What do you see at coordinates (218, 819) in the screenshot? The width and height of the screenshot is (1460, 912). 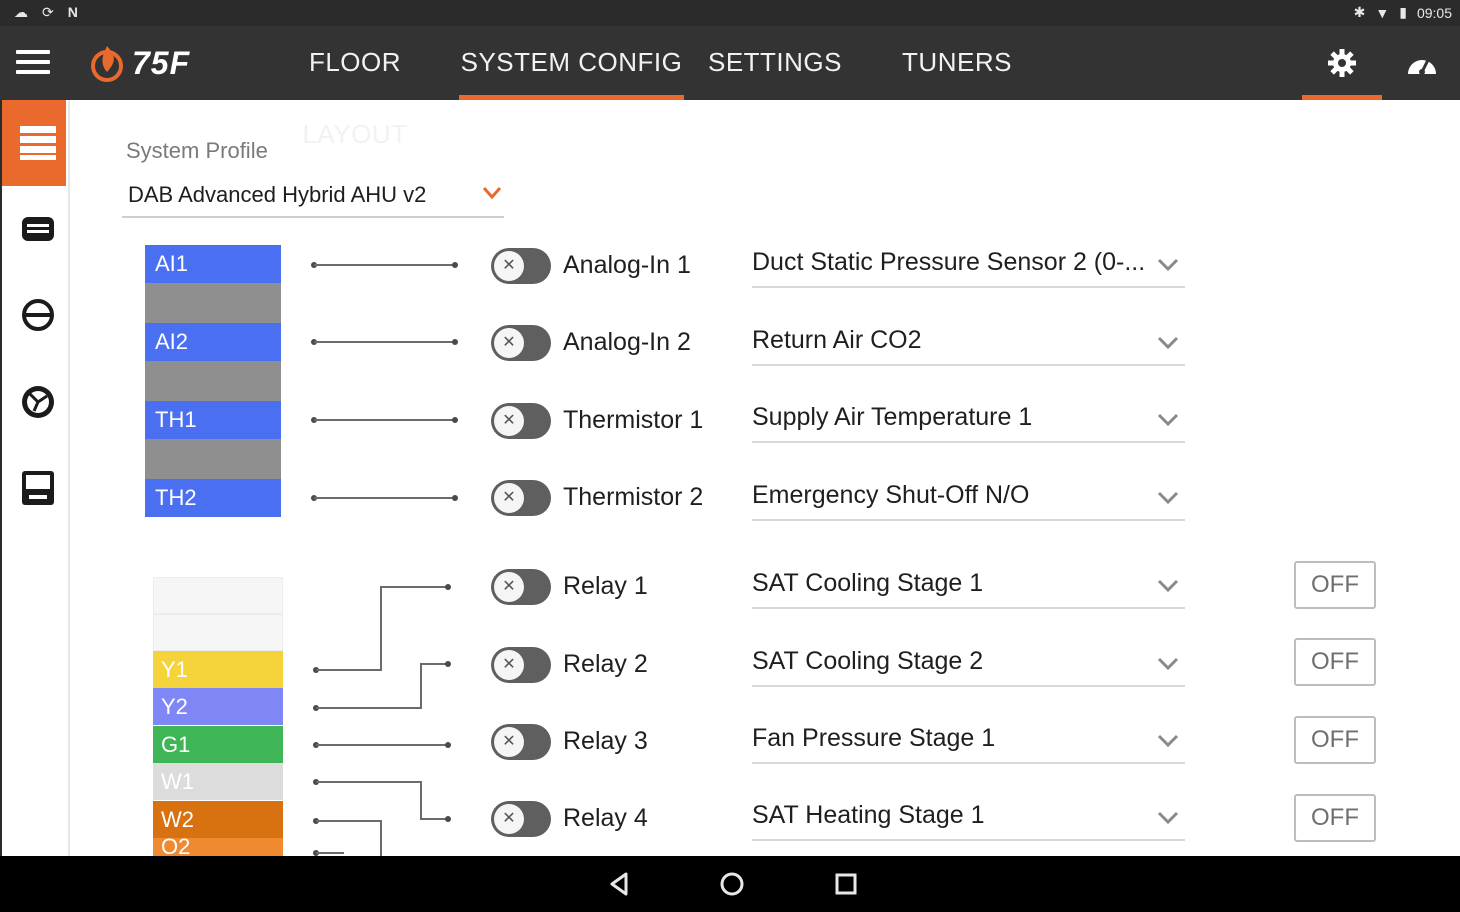 I see `relay-port-w2: W2` at bounding box center [218, 819].